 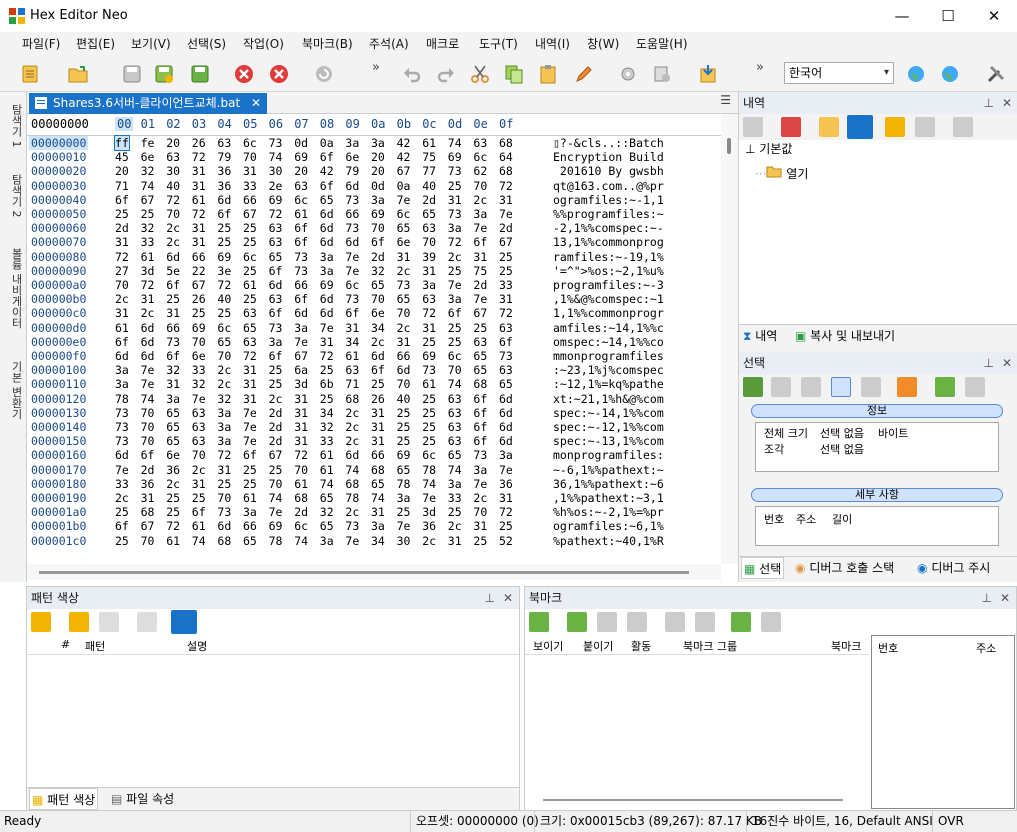 What do you see at coordinates (389, 44) in the screenshot?
I see `menu-annotations: 주석(A)` at bounding box center [389, 44].